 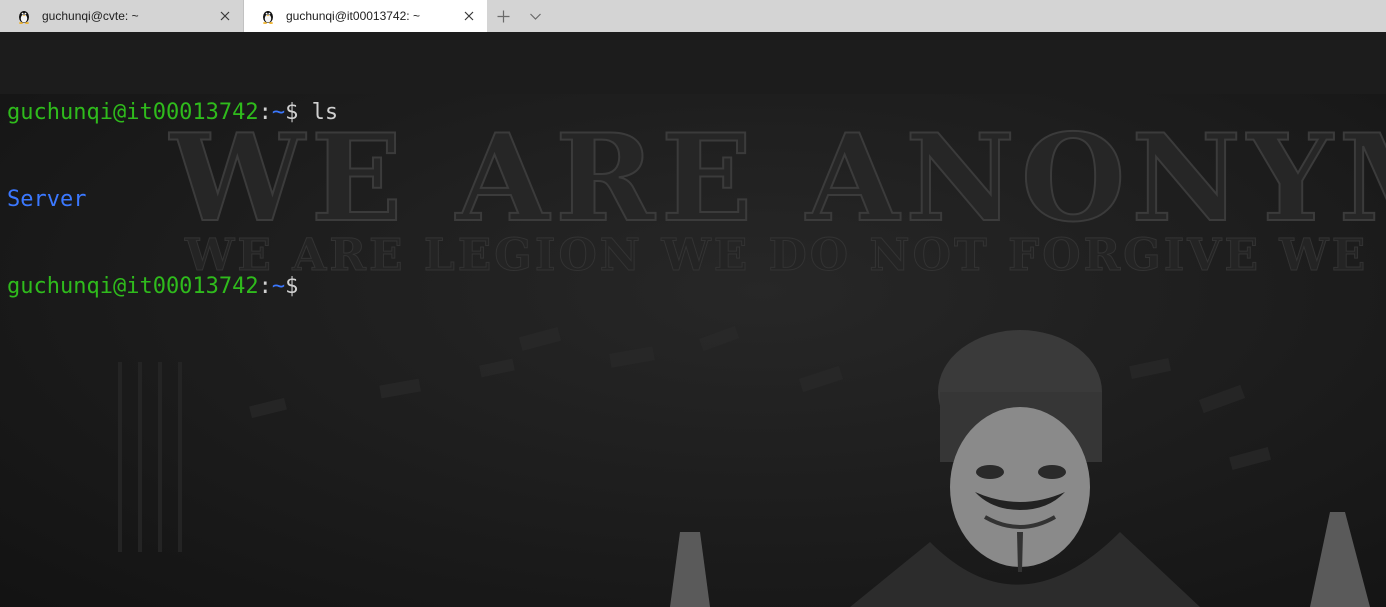 I want to click on tab-bar: guchunqi@cvte: ~ guchunqi@it00013742: ~, so click(x=693, y=16).